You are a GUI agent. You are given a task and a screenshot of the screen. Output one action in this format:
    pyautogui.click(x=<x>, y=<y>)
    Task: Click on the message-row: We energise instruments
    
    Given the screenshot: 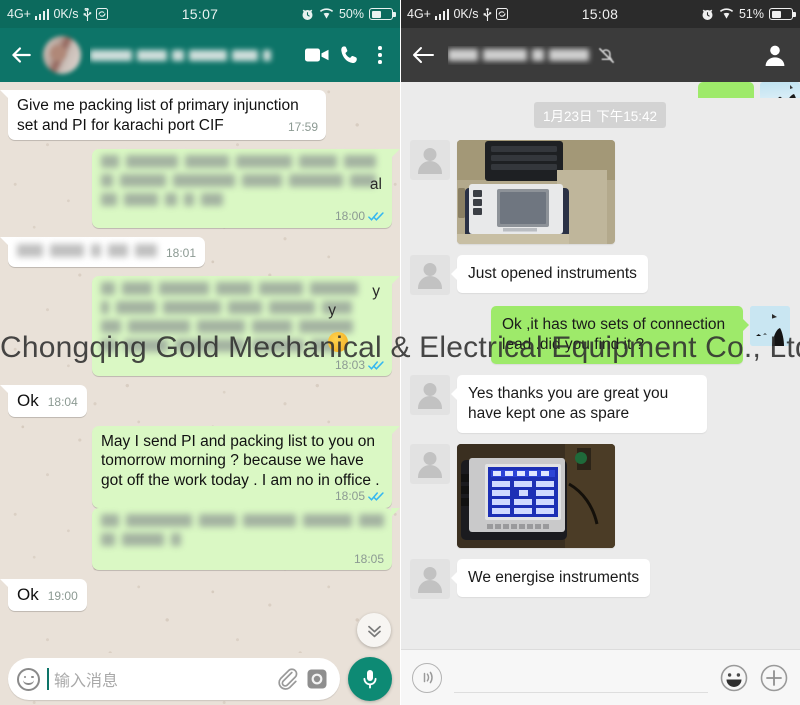 What is the action you would take?
    pyautogui.click(x=600, y=579)
    